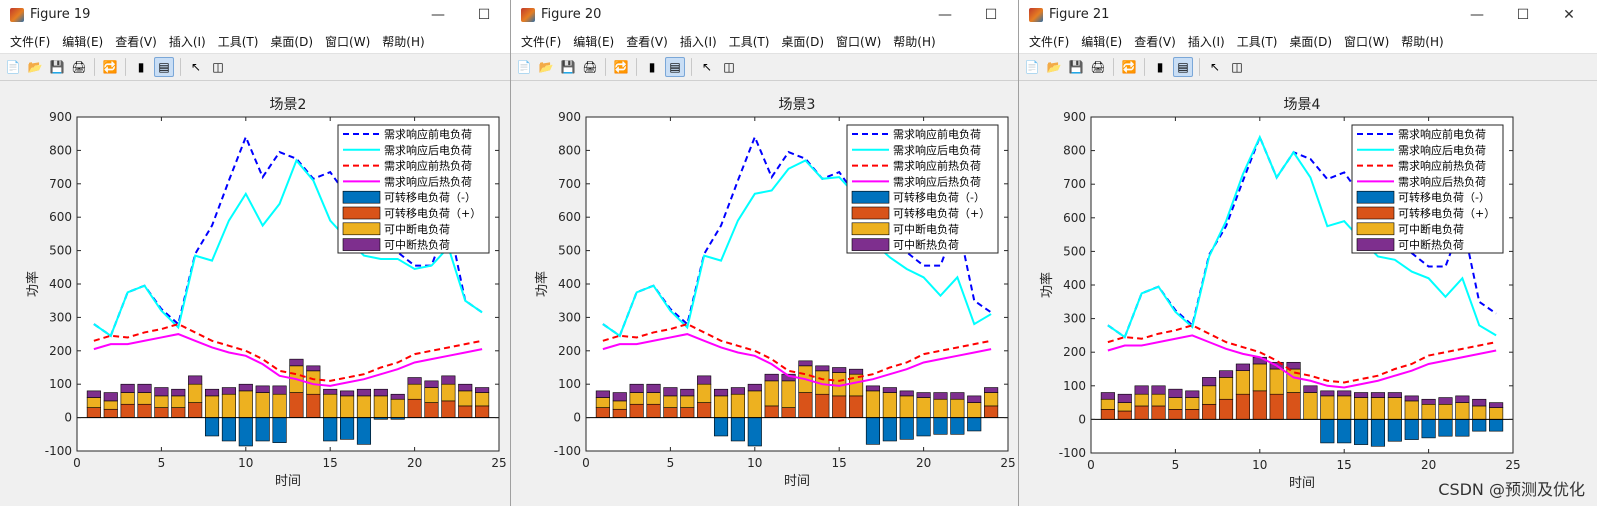  I want to click on y-tick-label: -100, so click(58, 451).